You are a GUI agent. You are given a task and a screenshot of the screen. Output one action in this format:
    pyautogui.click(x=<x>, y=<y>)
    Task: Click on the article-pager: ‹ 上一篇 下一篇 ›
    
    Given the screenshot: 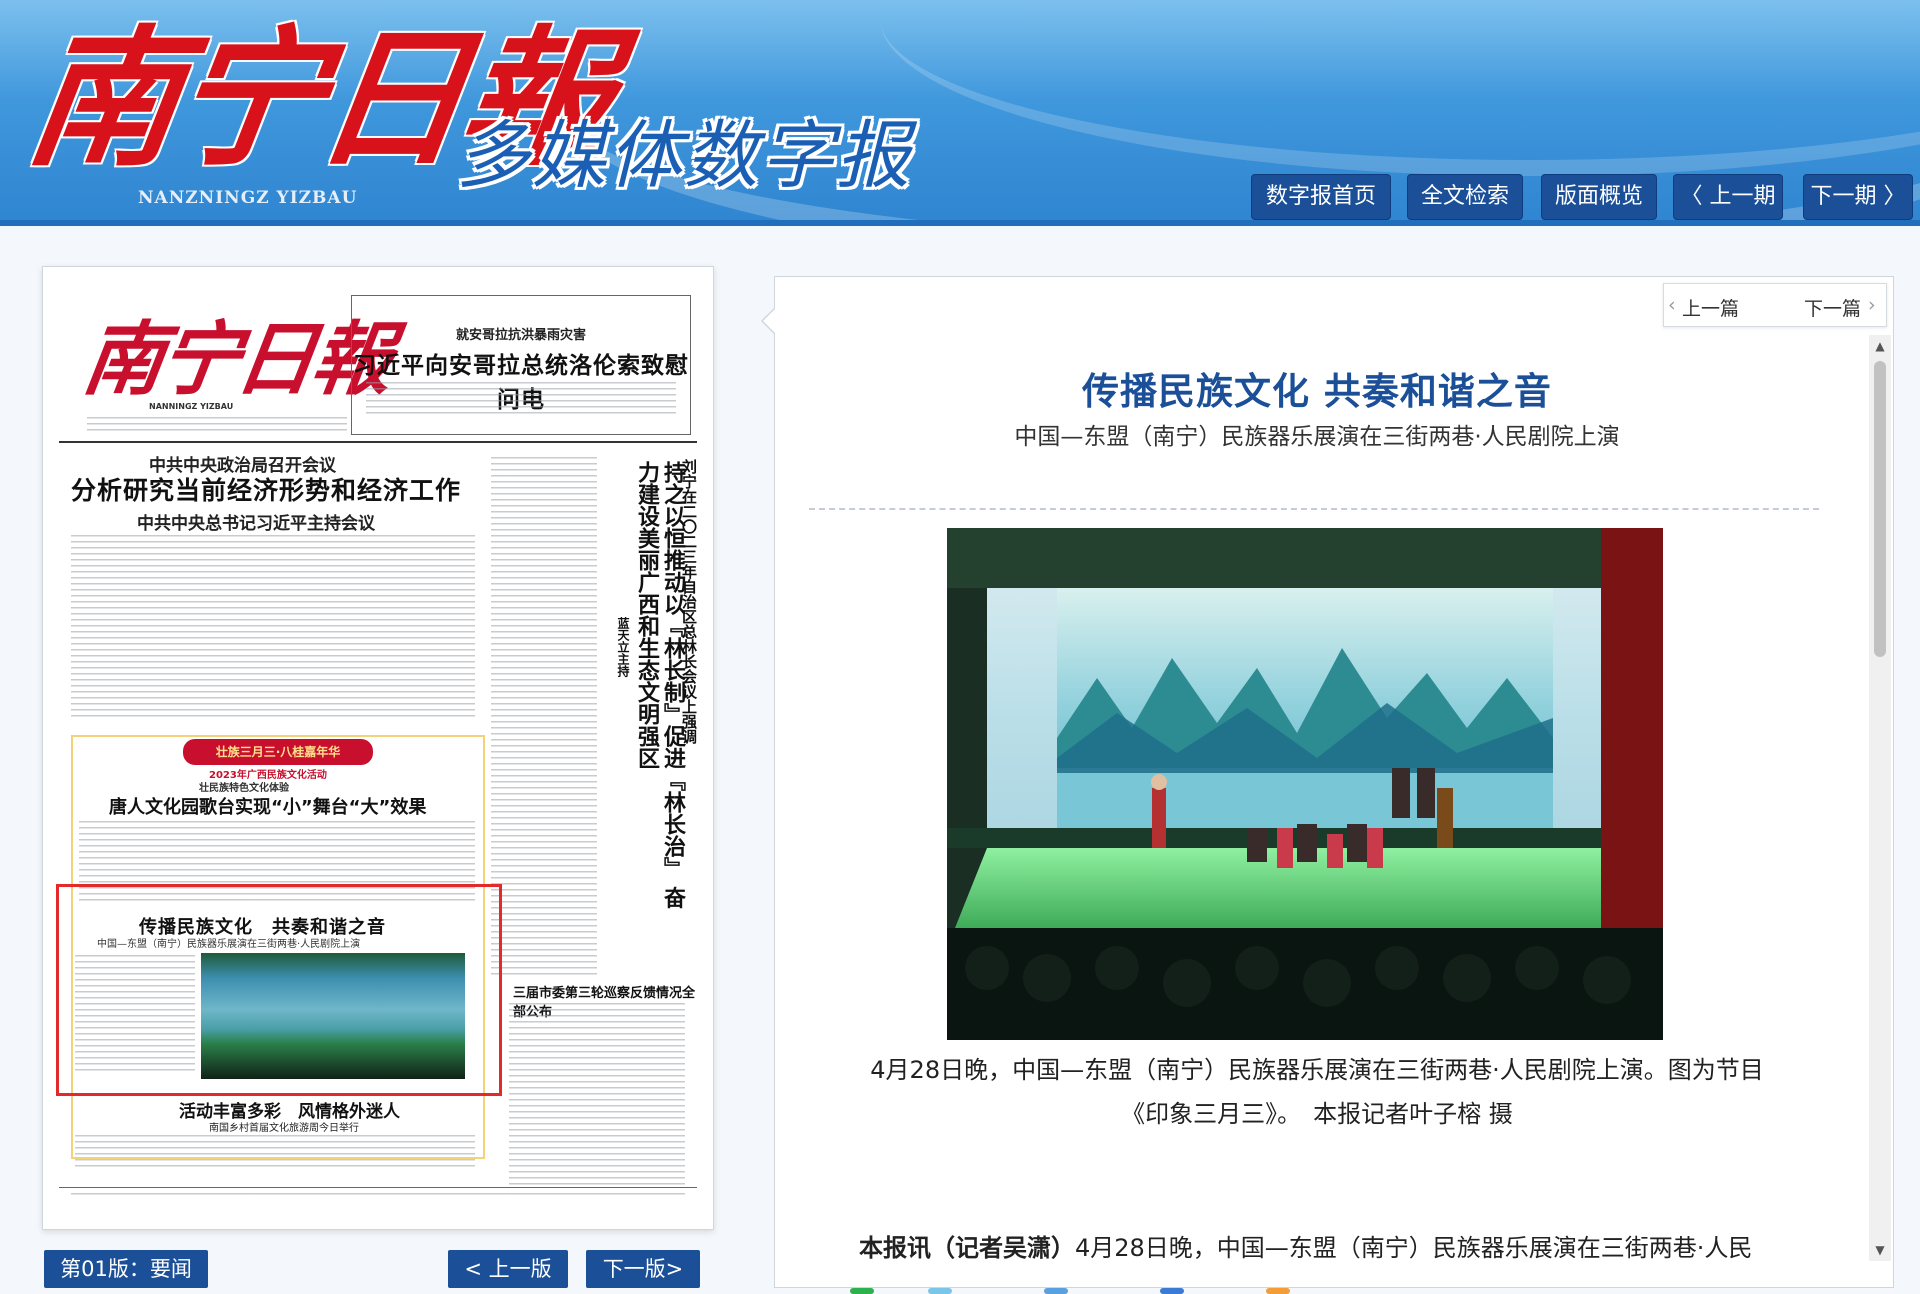 What is the action you would take?
    pyautogui.click(x=1775, y=305)
    